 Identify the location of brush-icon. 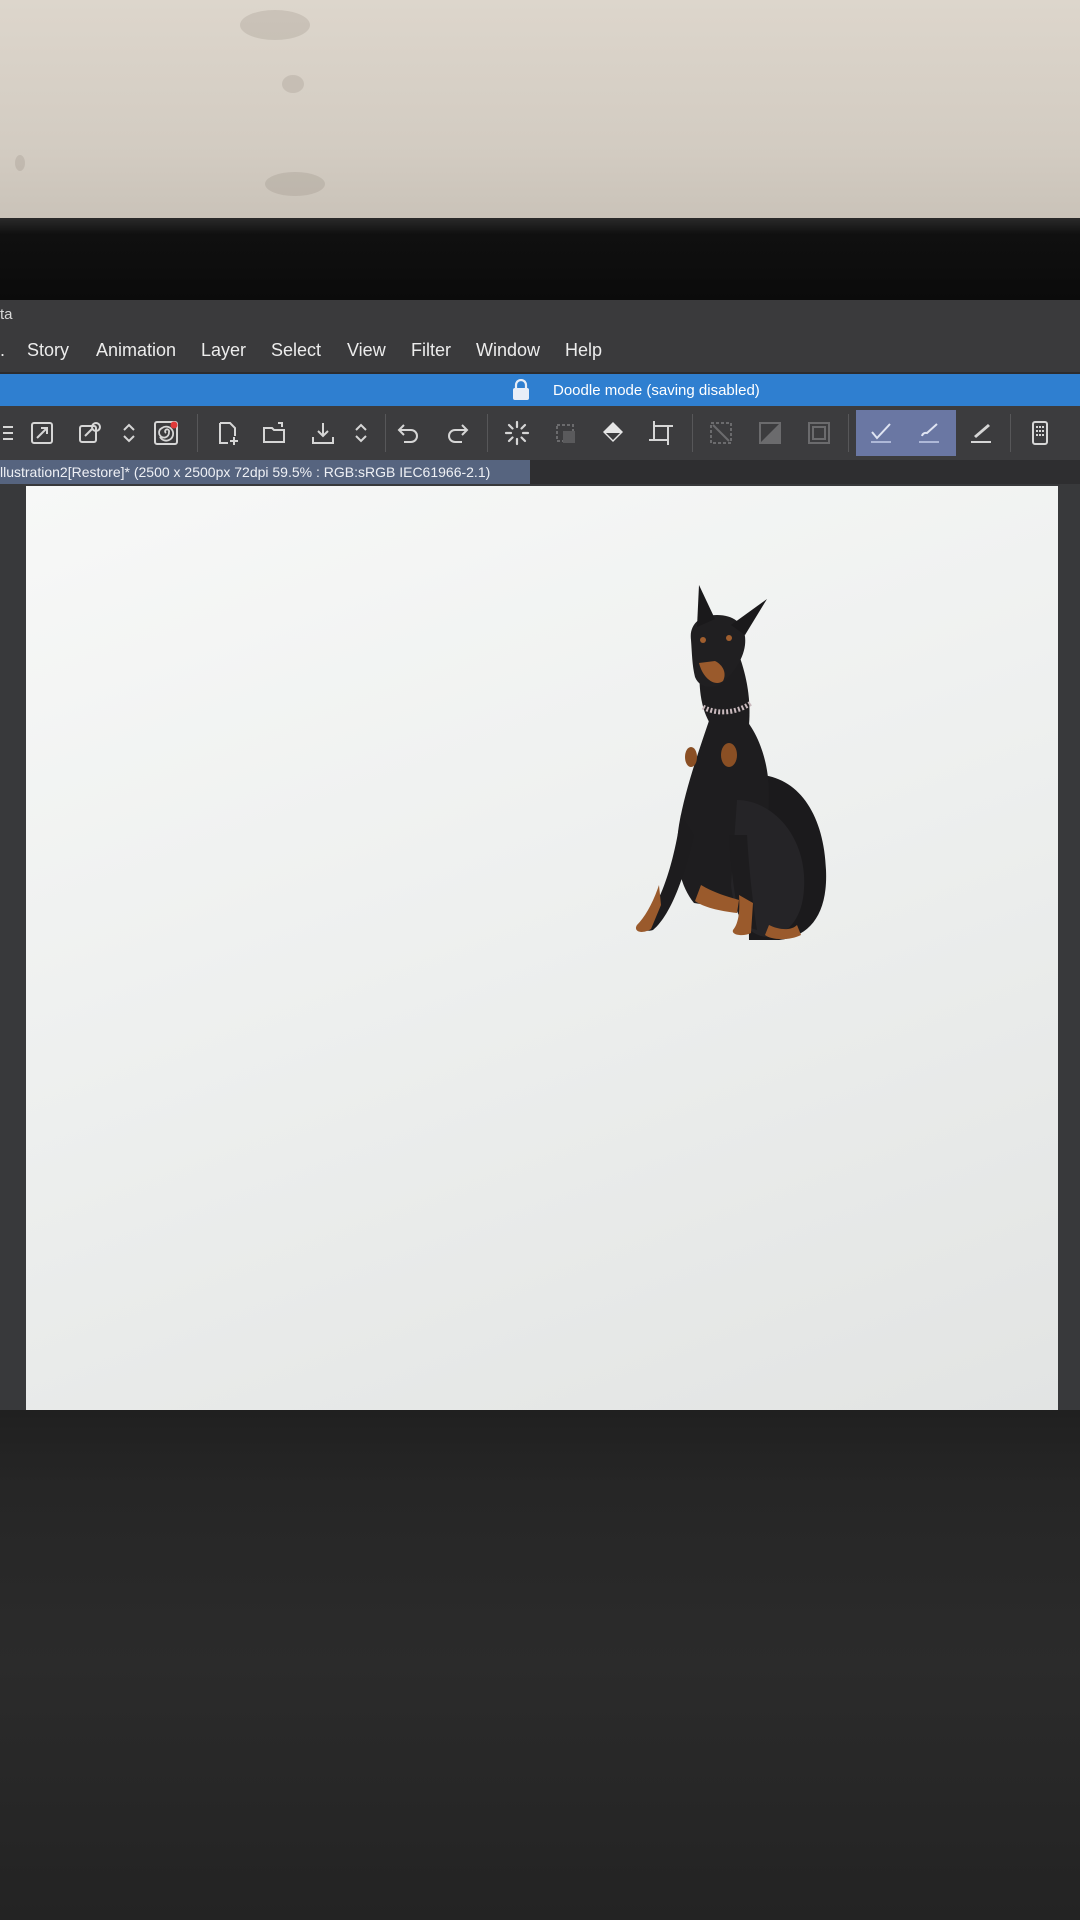
(929, 433).